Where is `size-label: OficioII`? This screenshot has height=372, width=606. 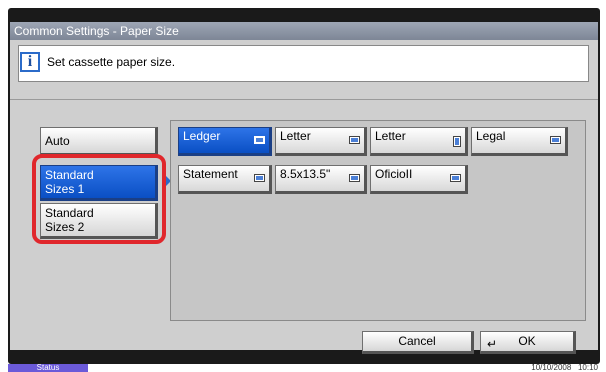
size-label: OficioII is located at coordinates (394, 174).